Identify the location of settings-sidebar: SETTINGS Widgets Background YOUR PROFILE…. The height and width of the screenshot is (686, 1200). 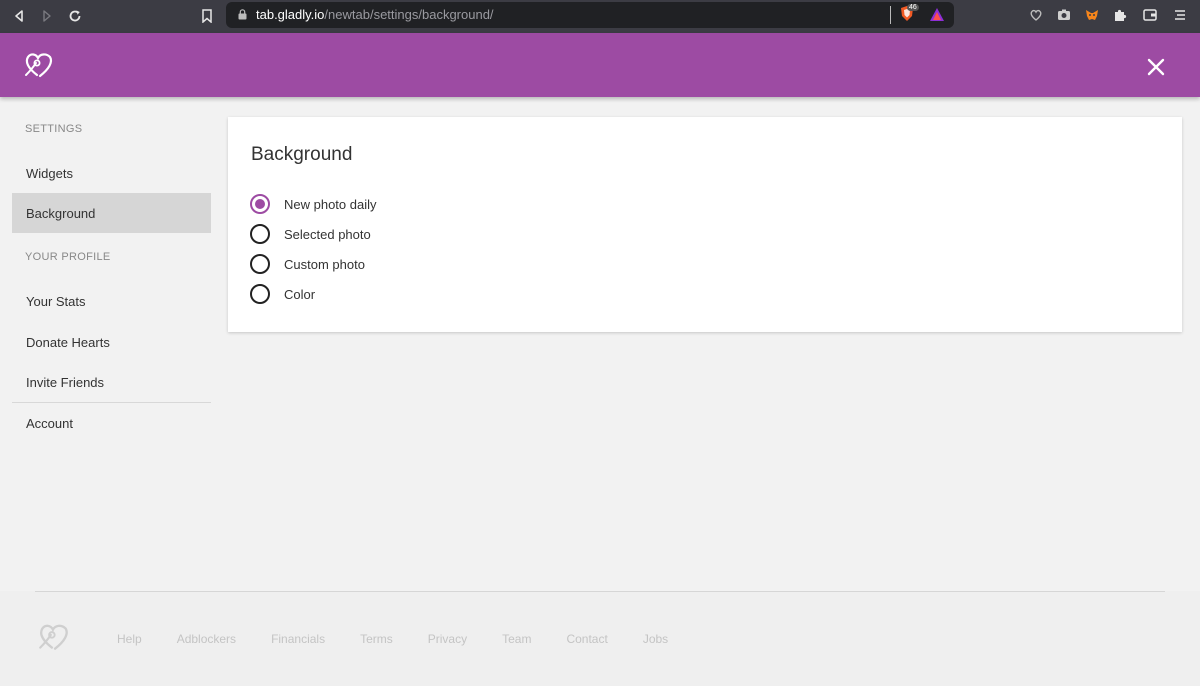
(111, 270).